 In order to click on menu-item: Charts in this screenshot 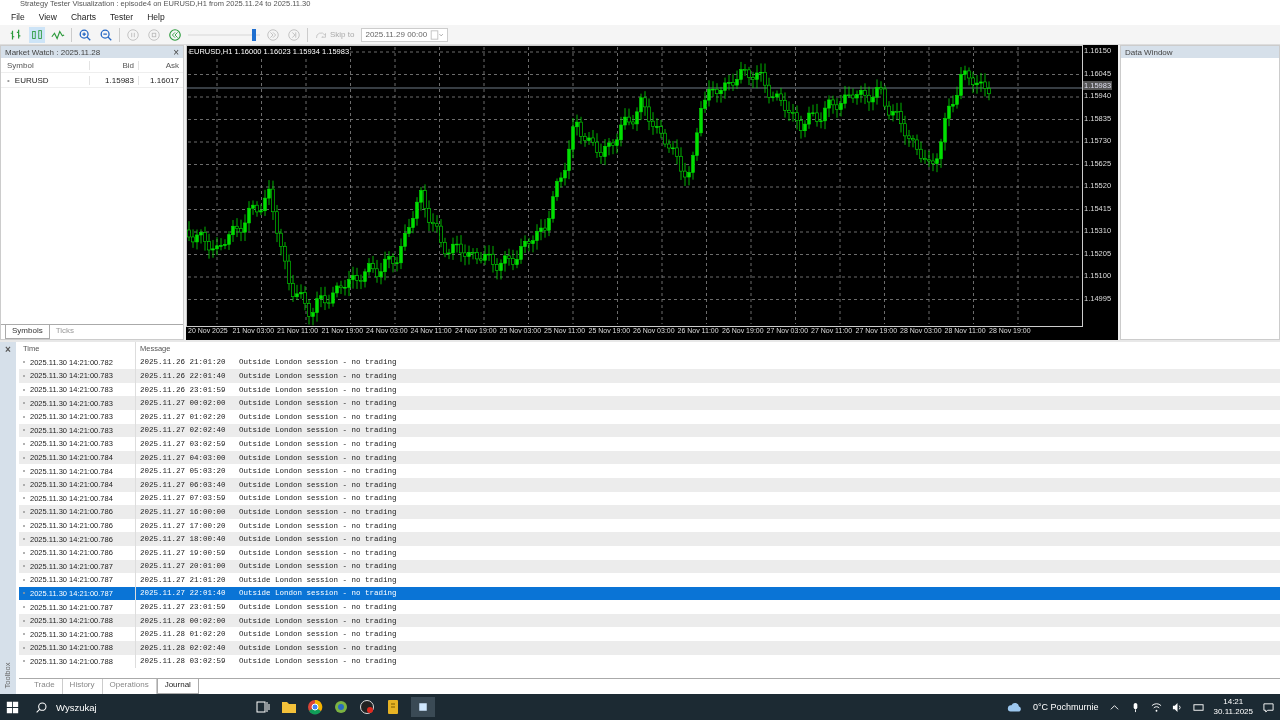, I will do `click(84, 16)`.